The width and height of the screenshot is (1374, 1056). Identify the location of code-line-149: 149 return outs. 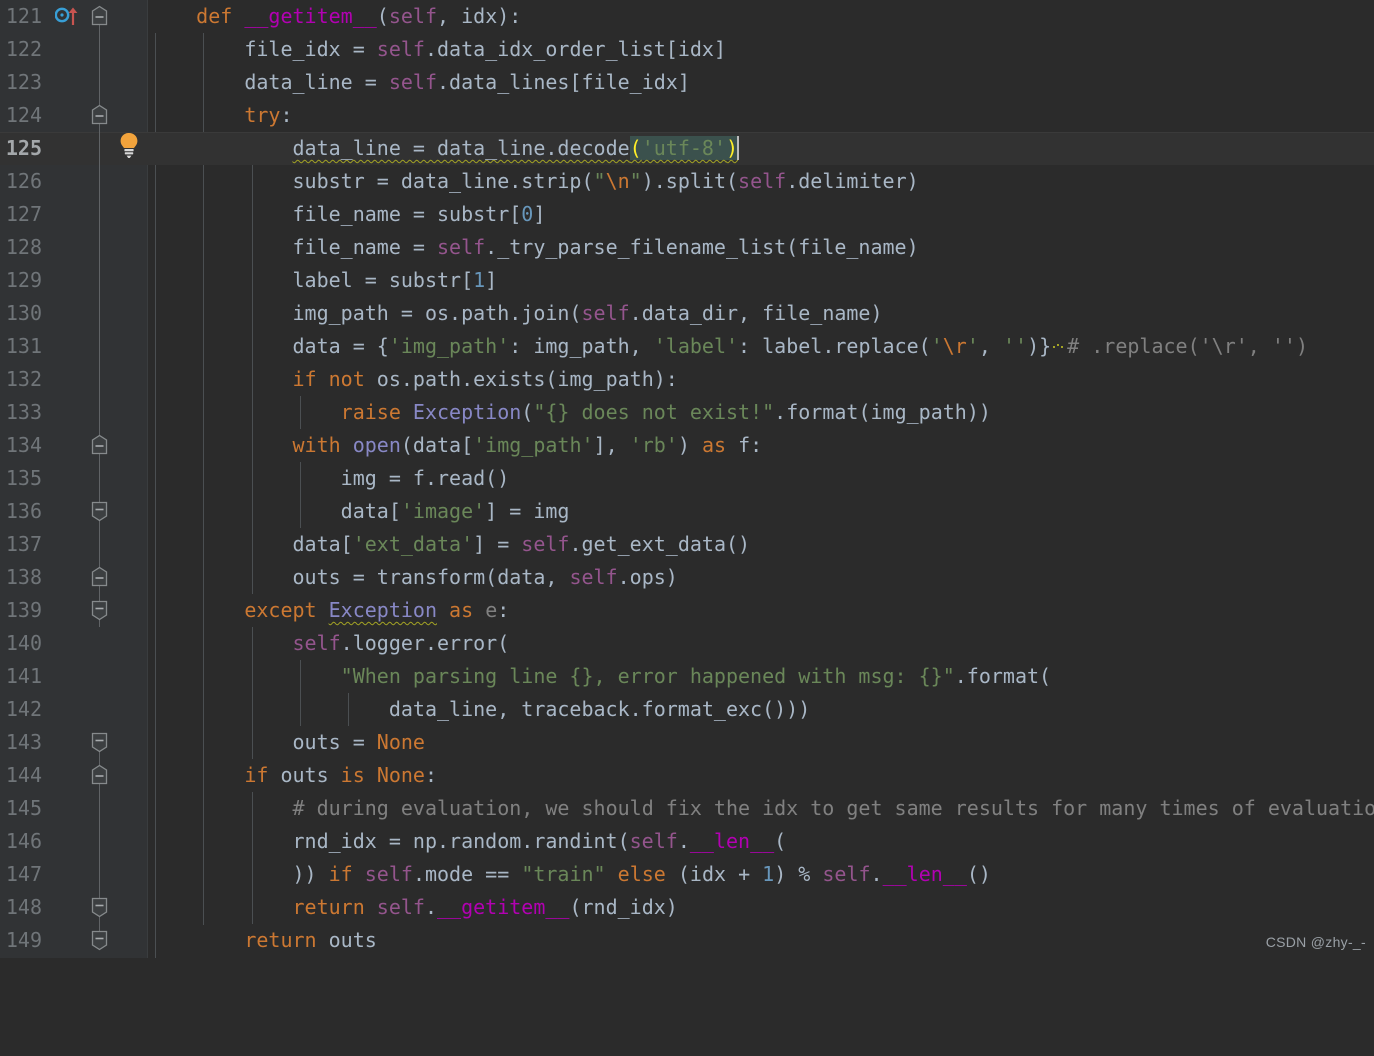
(687, 940).